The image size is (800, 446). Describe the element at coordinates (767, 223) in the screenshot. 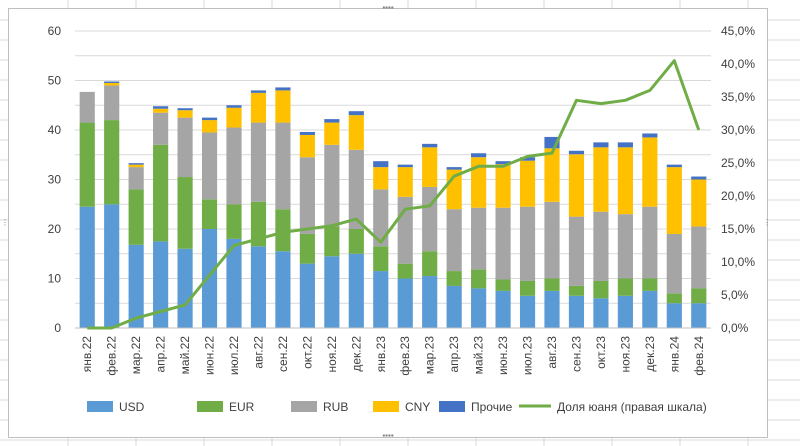

I see `resize-handle-right: ⋮` at that location.